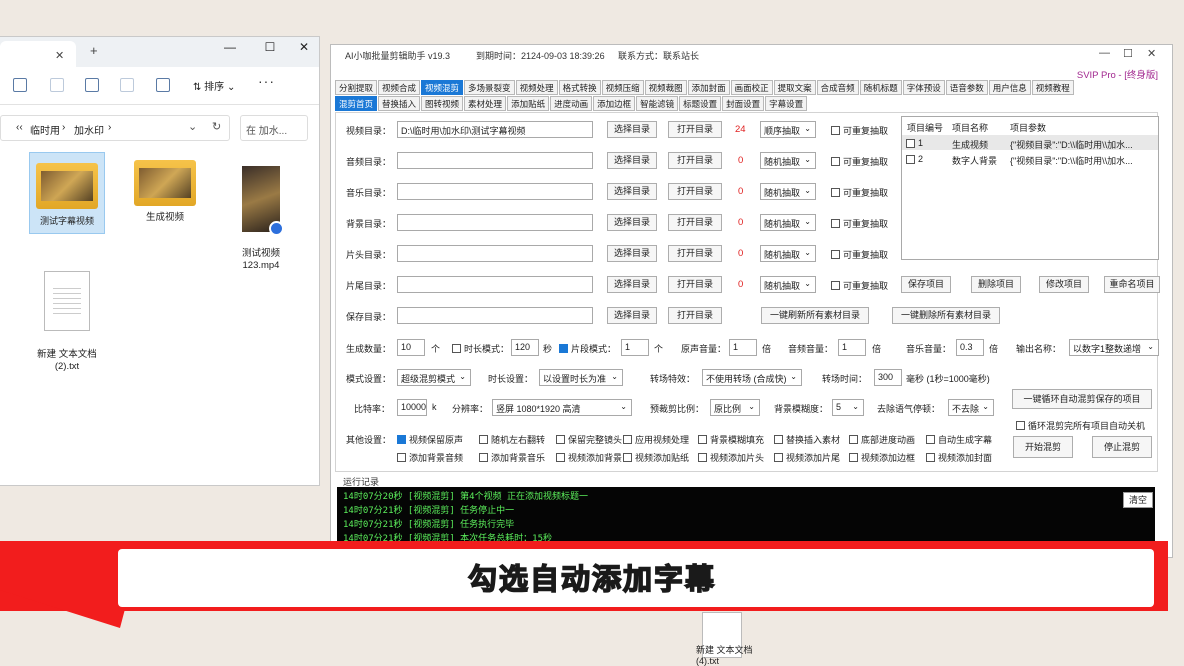 Image resolution: width=1184 pixels, height=666 pixels. What do you see at coordinates (442, 103) in the screenshot?
I see `subtab-item: 图转视频` at bounding box center [442, 103].